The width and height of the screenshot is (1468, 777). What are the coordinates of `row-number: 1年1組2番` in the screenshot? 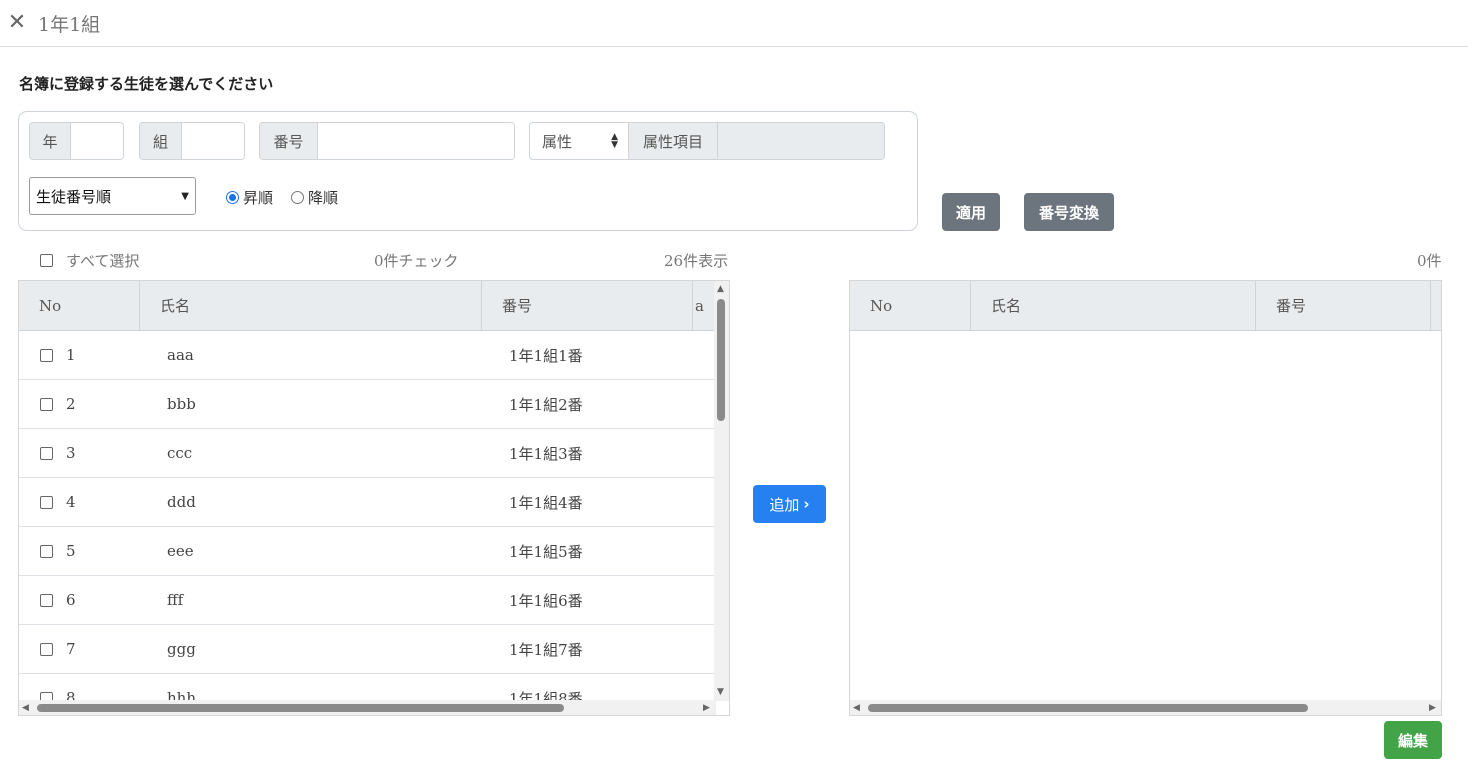 It's located at (546, 404).